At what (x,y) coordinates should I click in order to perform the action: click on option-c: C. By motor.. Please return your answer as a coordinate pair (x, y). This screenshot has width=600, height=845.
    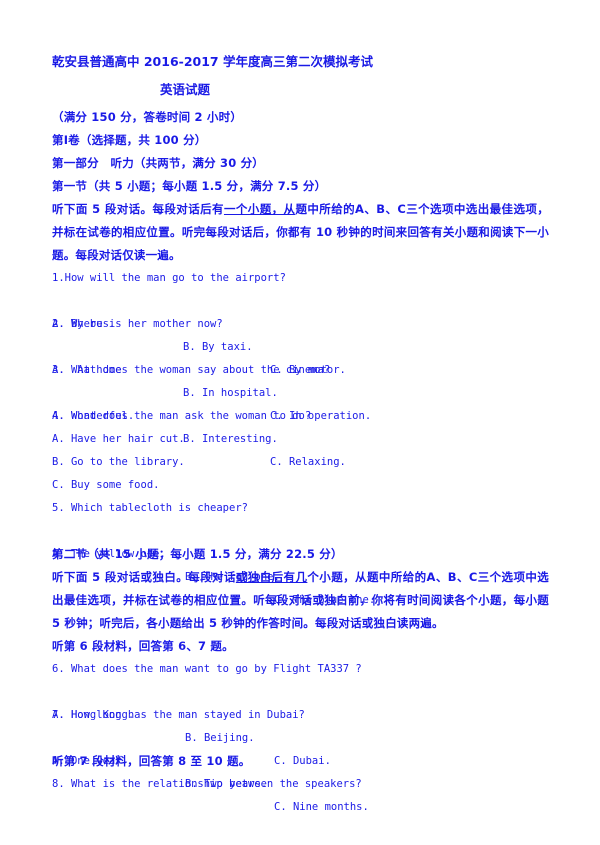
    Looking at the image, I should click on (308, 370).